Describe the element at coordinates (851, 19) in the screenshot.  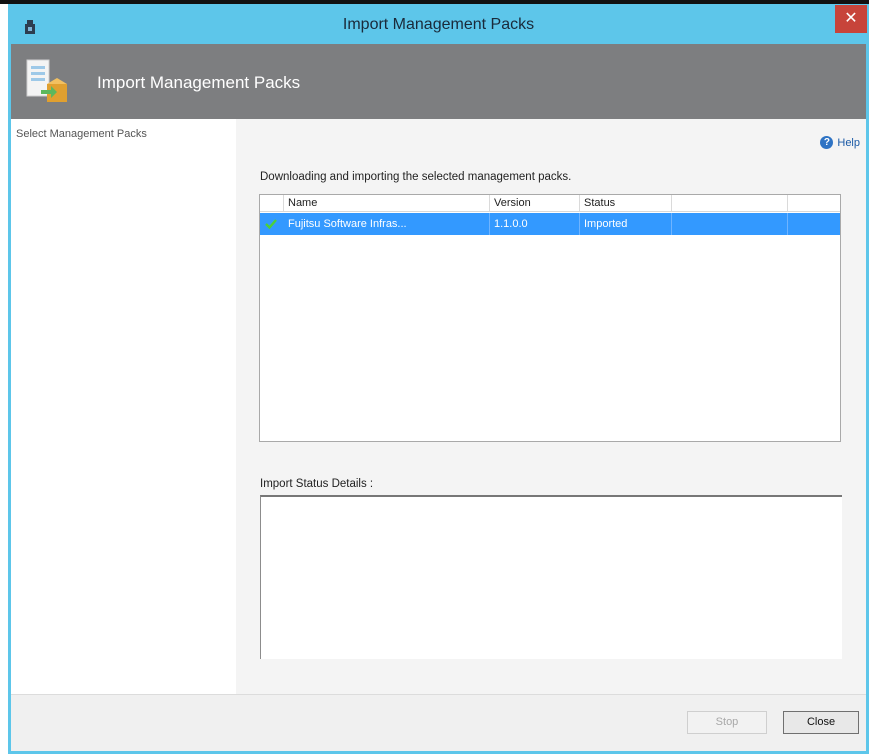
I see `close-window-button: ✕` at that location.